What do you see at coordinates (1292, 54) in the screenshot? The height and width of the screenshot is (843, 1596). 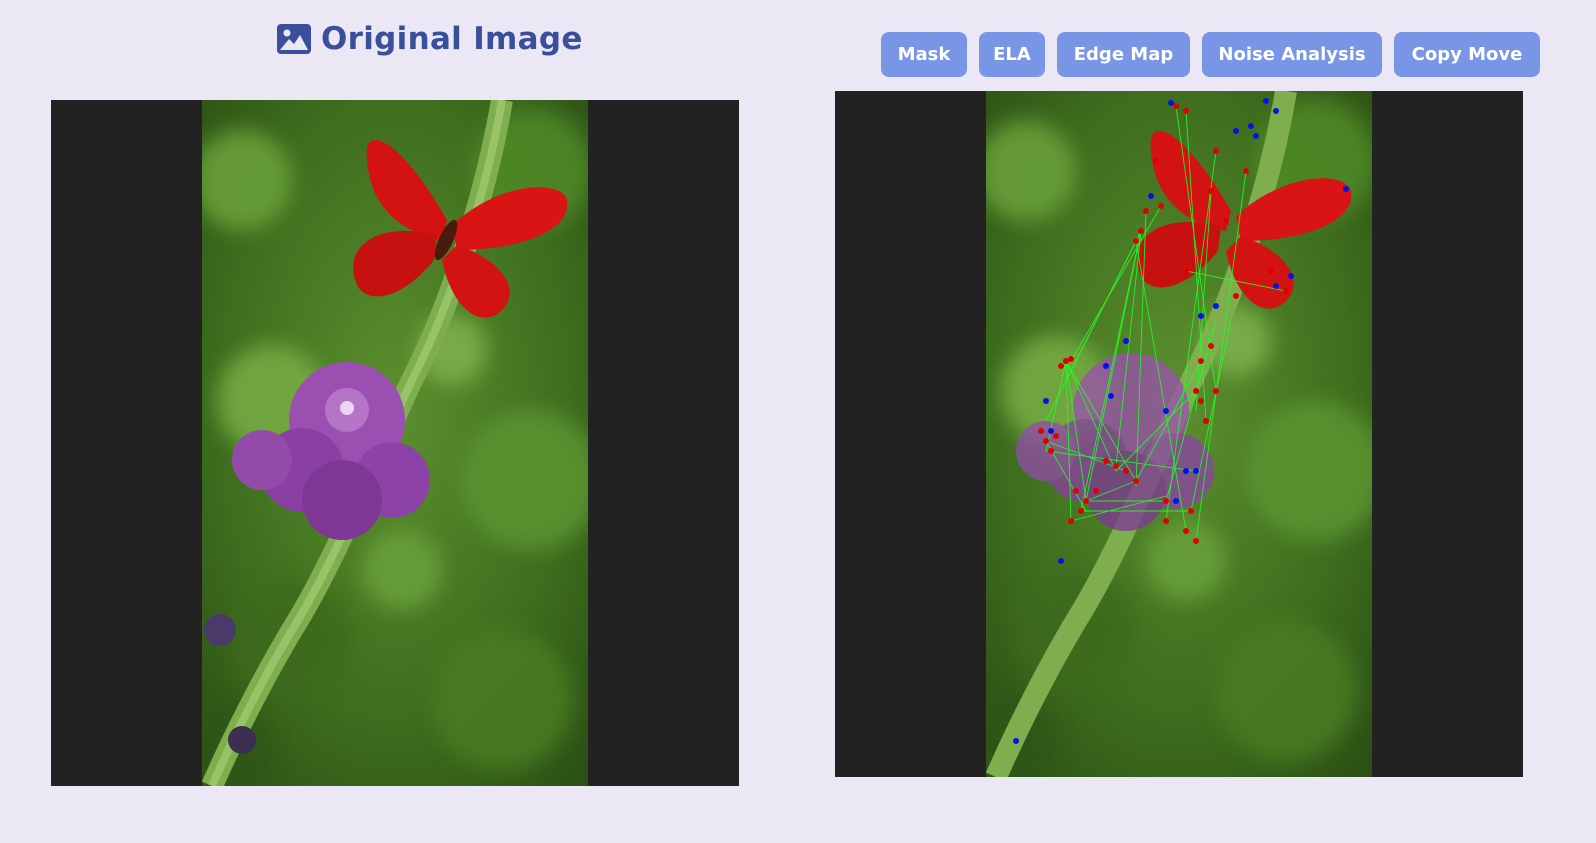 I see `noise-analysis-button: Noise Analysis` at bounding box center [1292, 54].